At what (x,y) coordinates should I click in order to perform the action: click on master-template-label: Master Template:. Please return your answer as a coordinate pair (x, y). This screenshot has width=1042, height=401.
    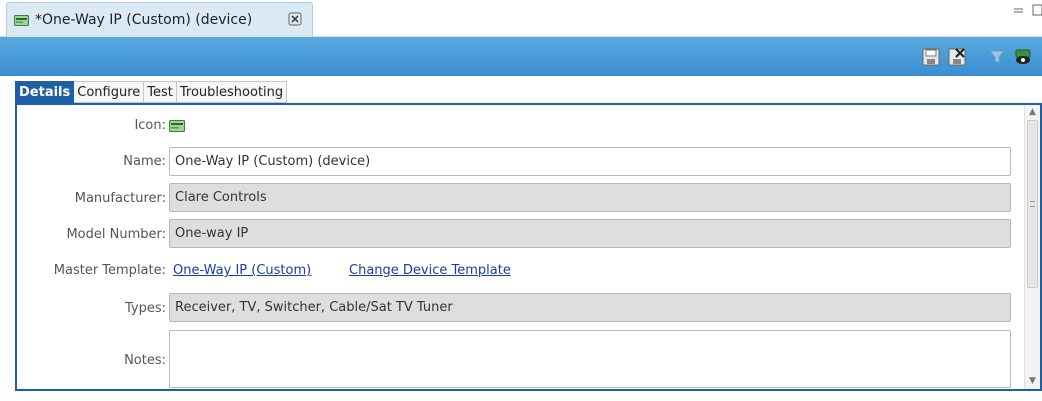
    Looking at the image, I should click on (109, 270).